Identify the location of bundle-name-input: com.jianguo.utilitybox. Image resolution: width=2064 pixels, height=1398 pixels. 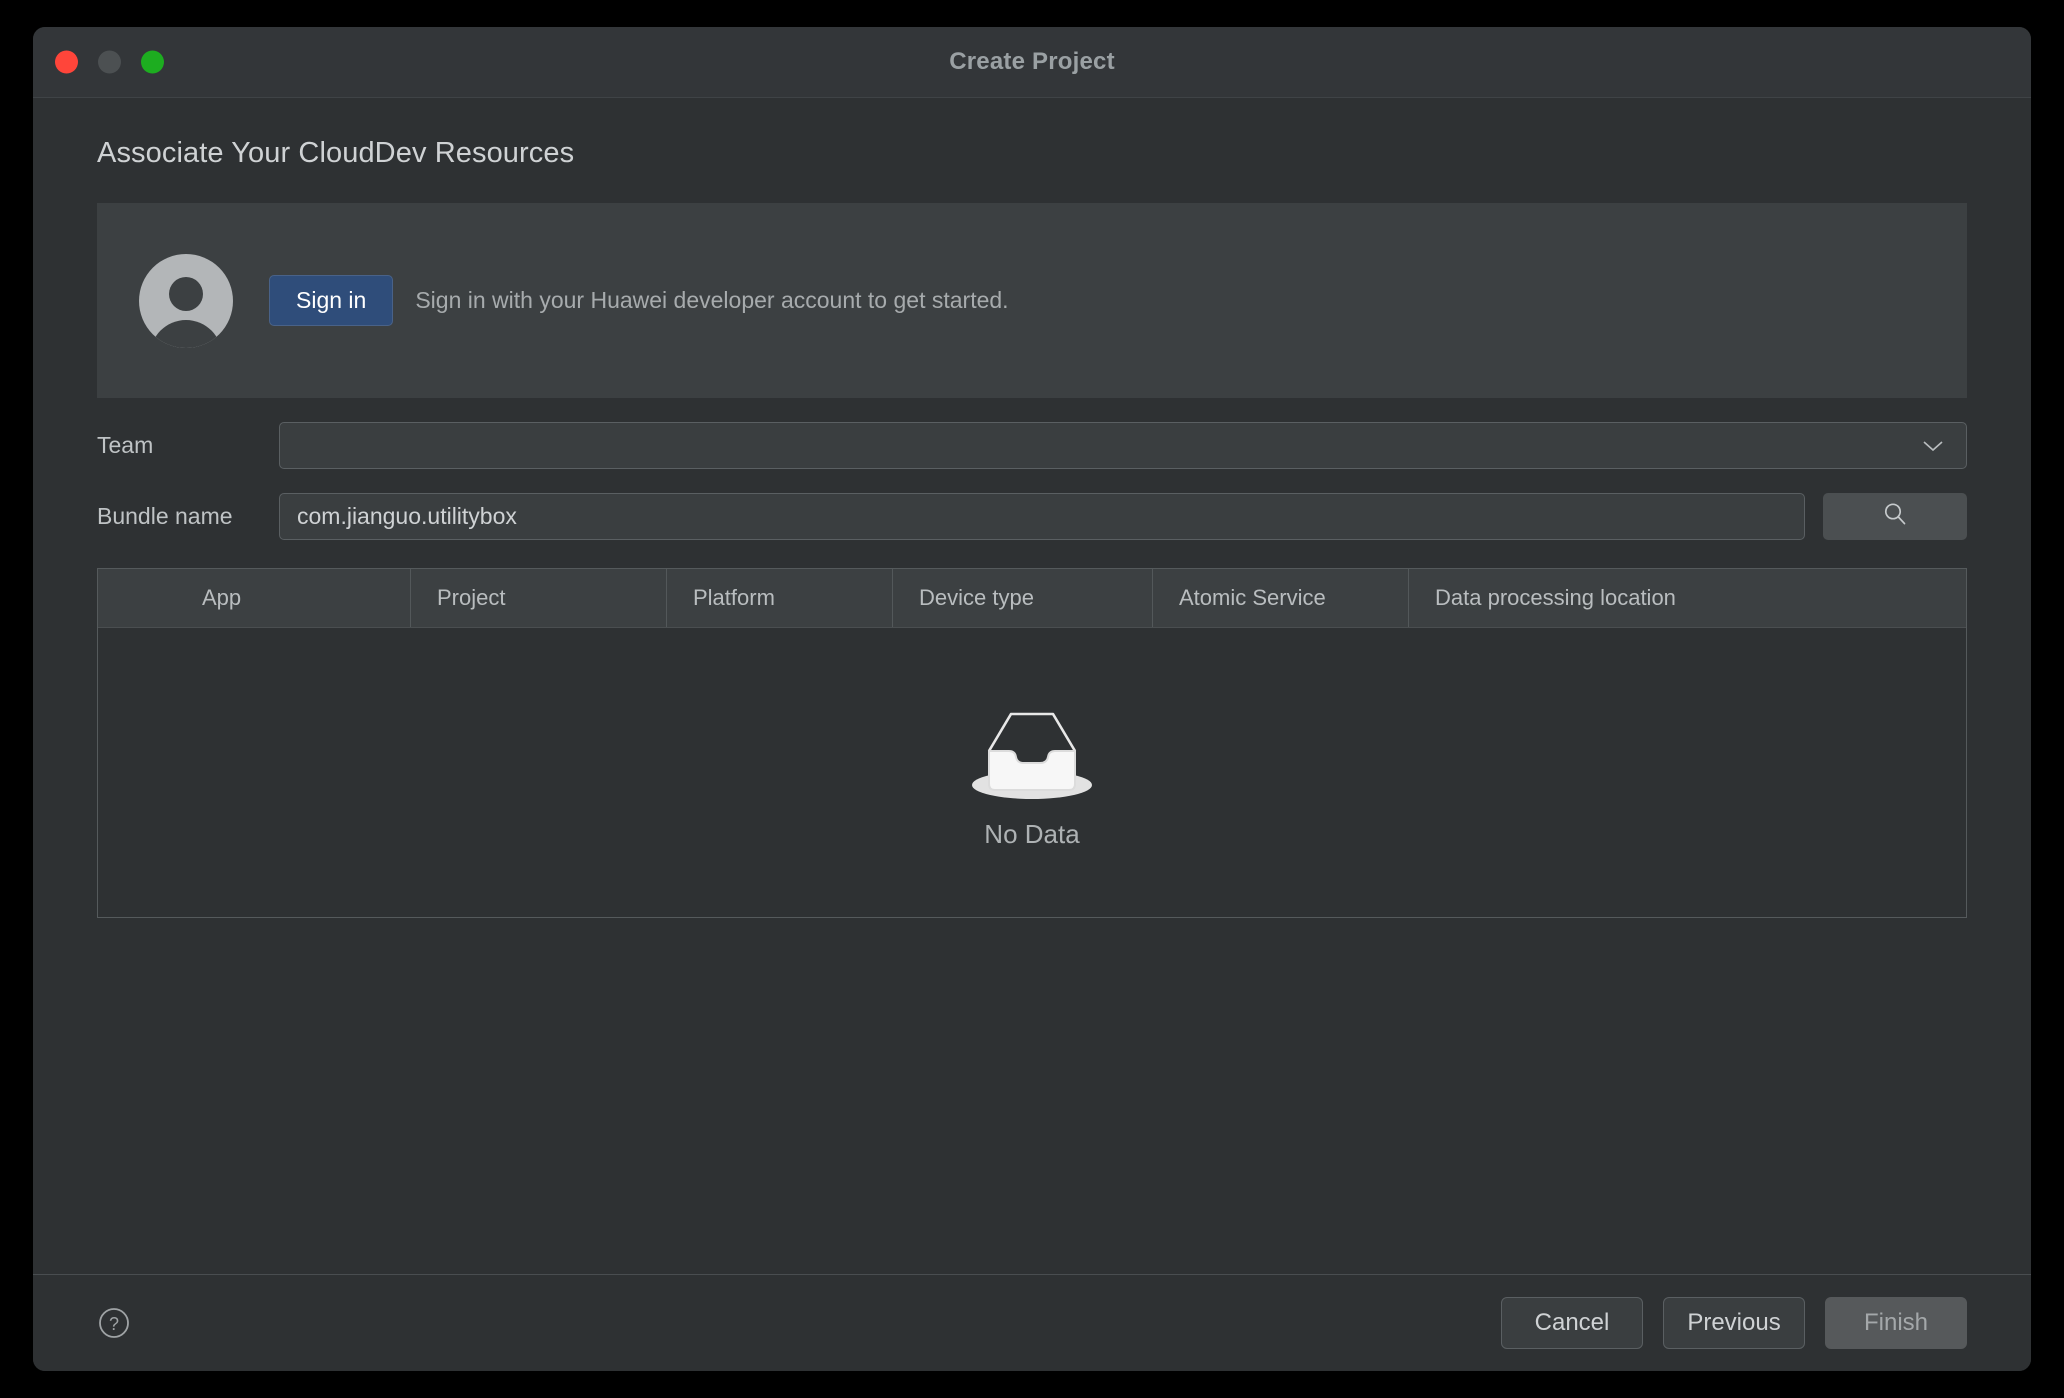
(1042, 516).